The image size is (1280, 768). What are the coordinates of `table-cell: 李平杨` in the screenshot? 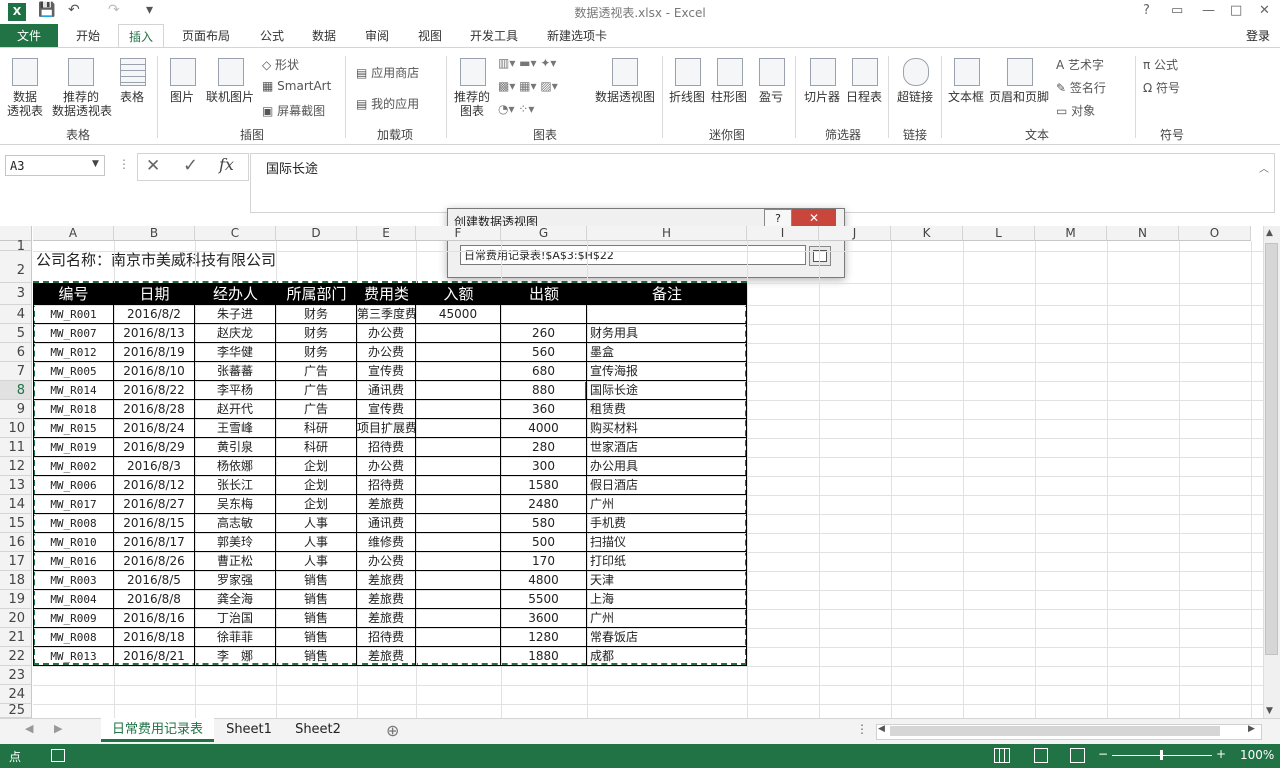 It's located at (235, 390).